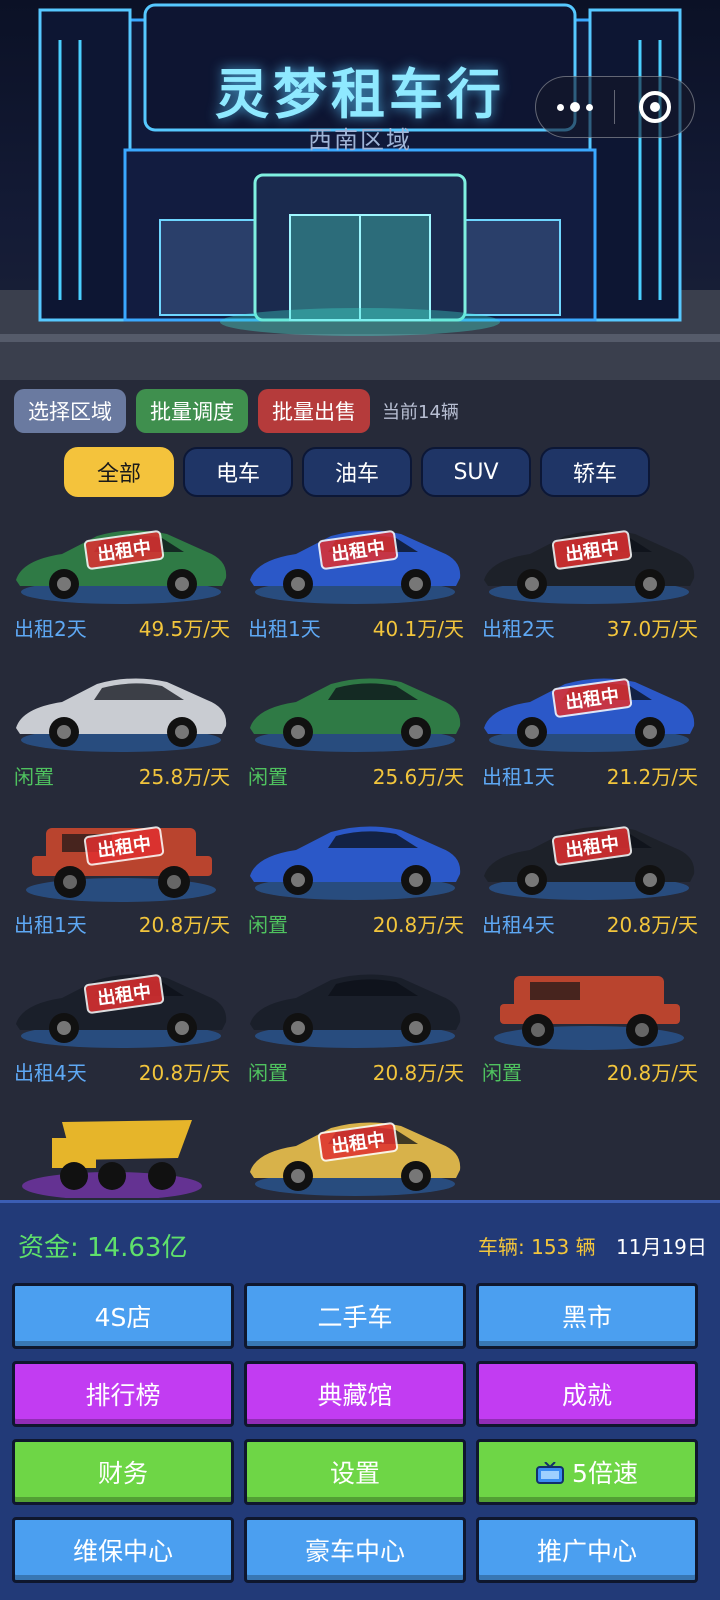 The width and height of the screenshot is (720, 1600). I want to click on car-card: 出租中 出租1天 40.1万/天, so click(355, 585).